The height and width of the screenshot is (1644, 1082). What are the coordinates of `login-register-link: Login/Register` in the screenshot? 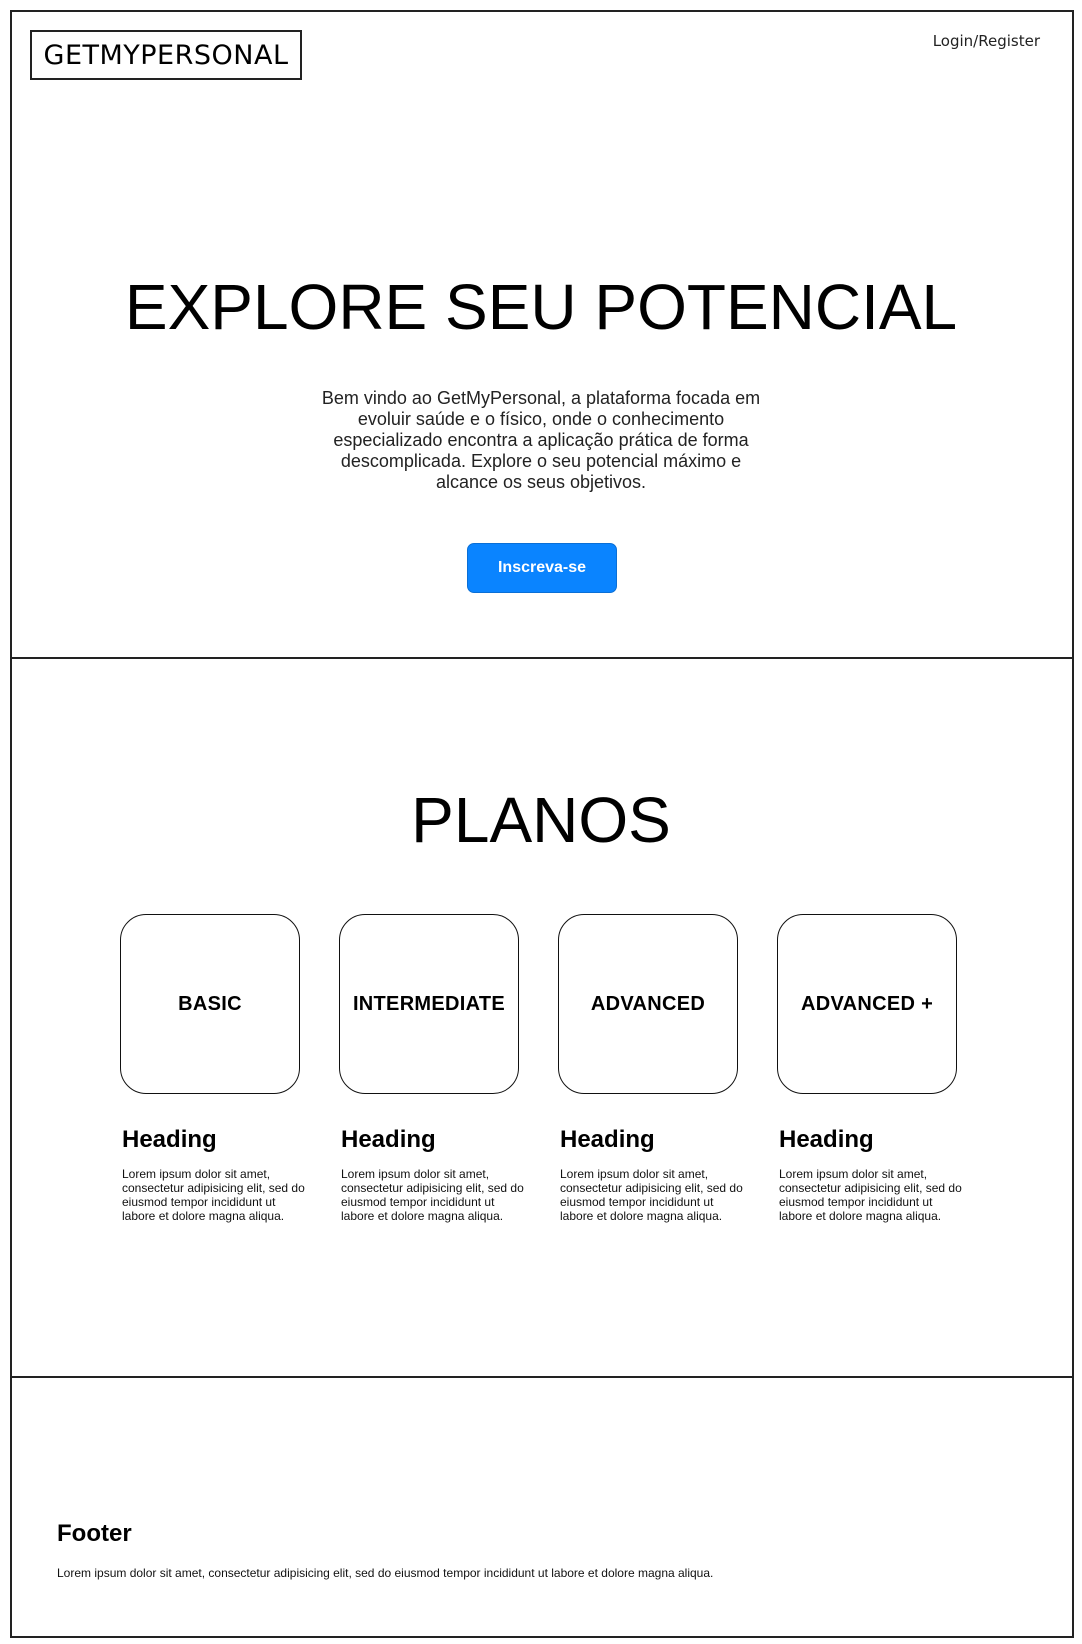 It's located at (986, 41).